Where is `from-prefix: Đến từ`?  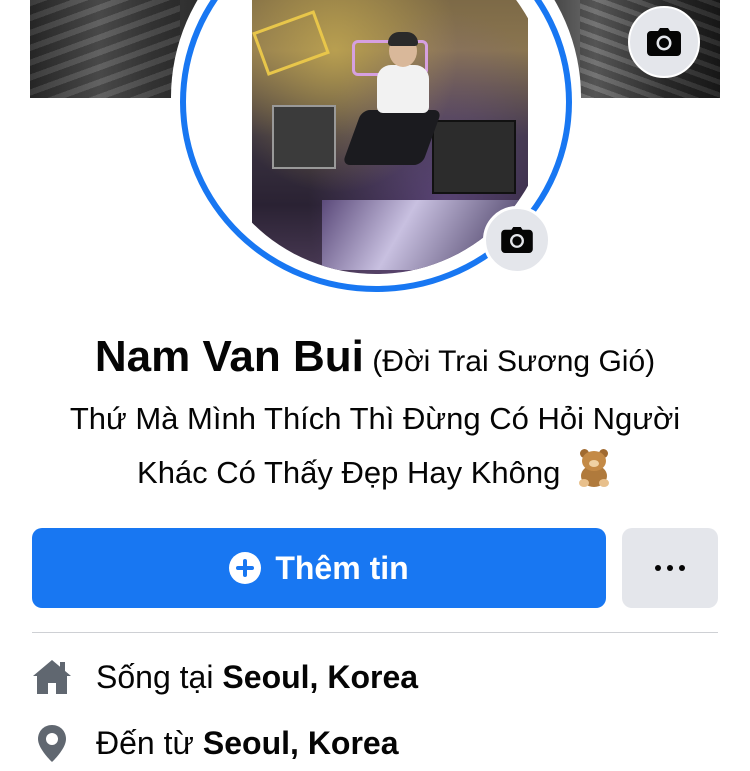 from-prefix: Đến từ is located at coordinates (145, 742).